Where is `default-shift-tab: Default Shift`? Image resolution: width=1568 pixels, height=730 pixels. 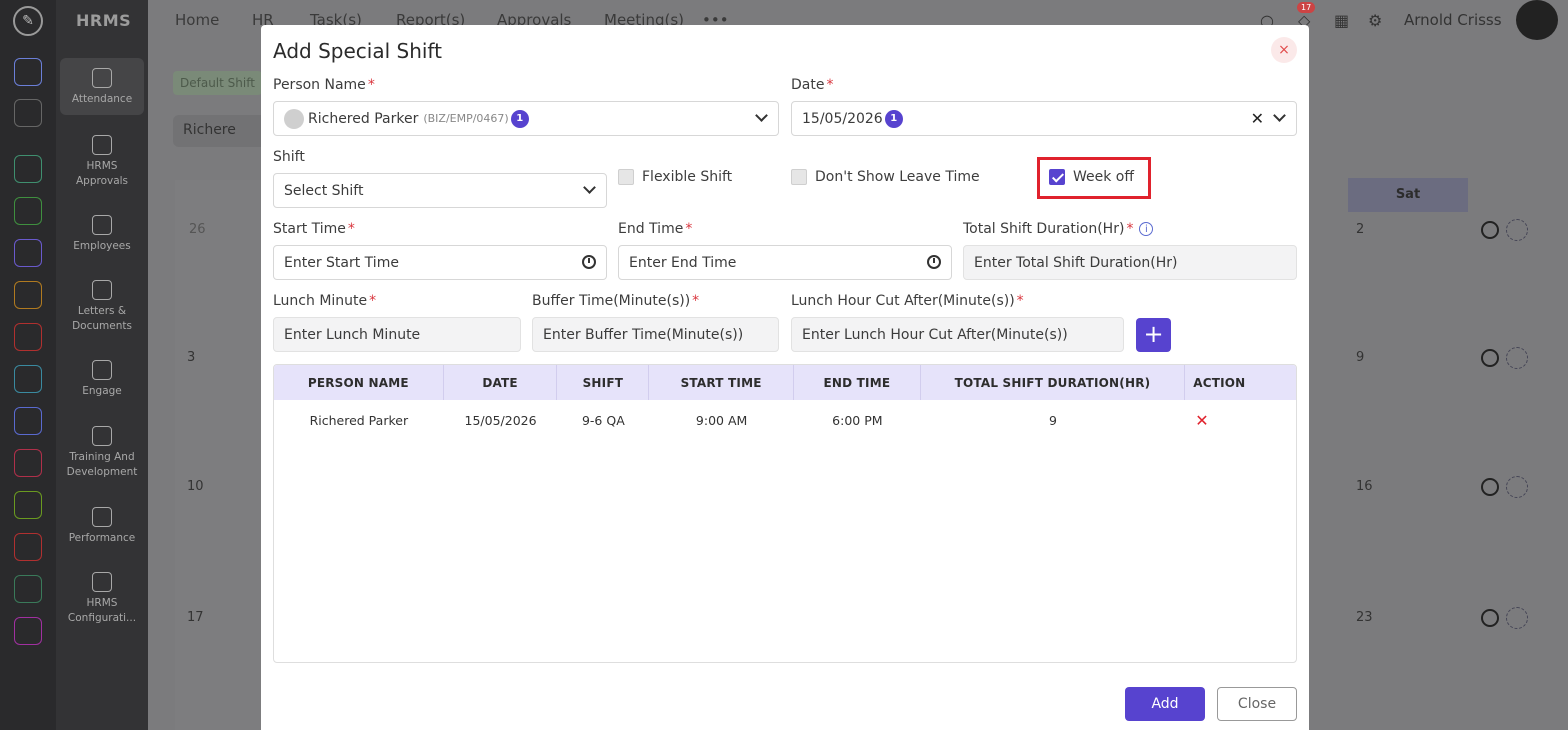
default-shift-tab: Default Shift is located at coordinates (217, 83).